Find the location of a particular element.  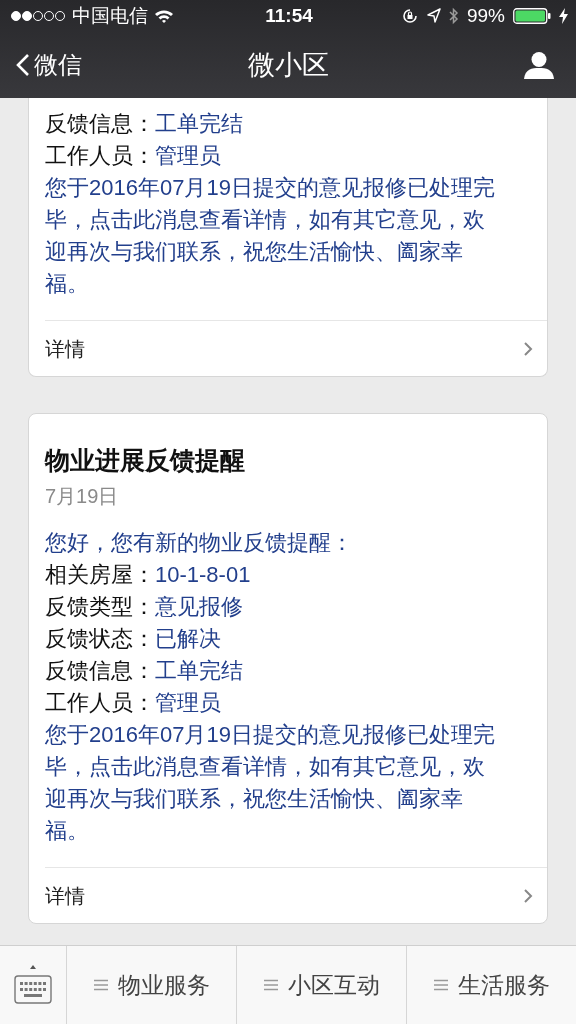

charging-icon is located at coordinates (563, 16).